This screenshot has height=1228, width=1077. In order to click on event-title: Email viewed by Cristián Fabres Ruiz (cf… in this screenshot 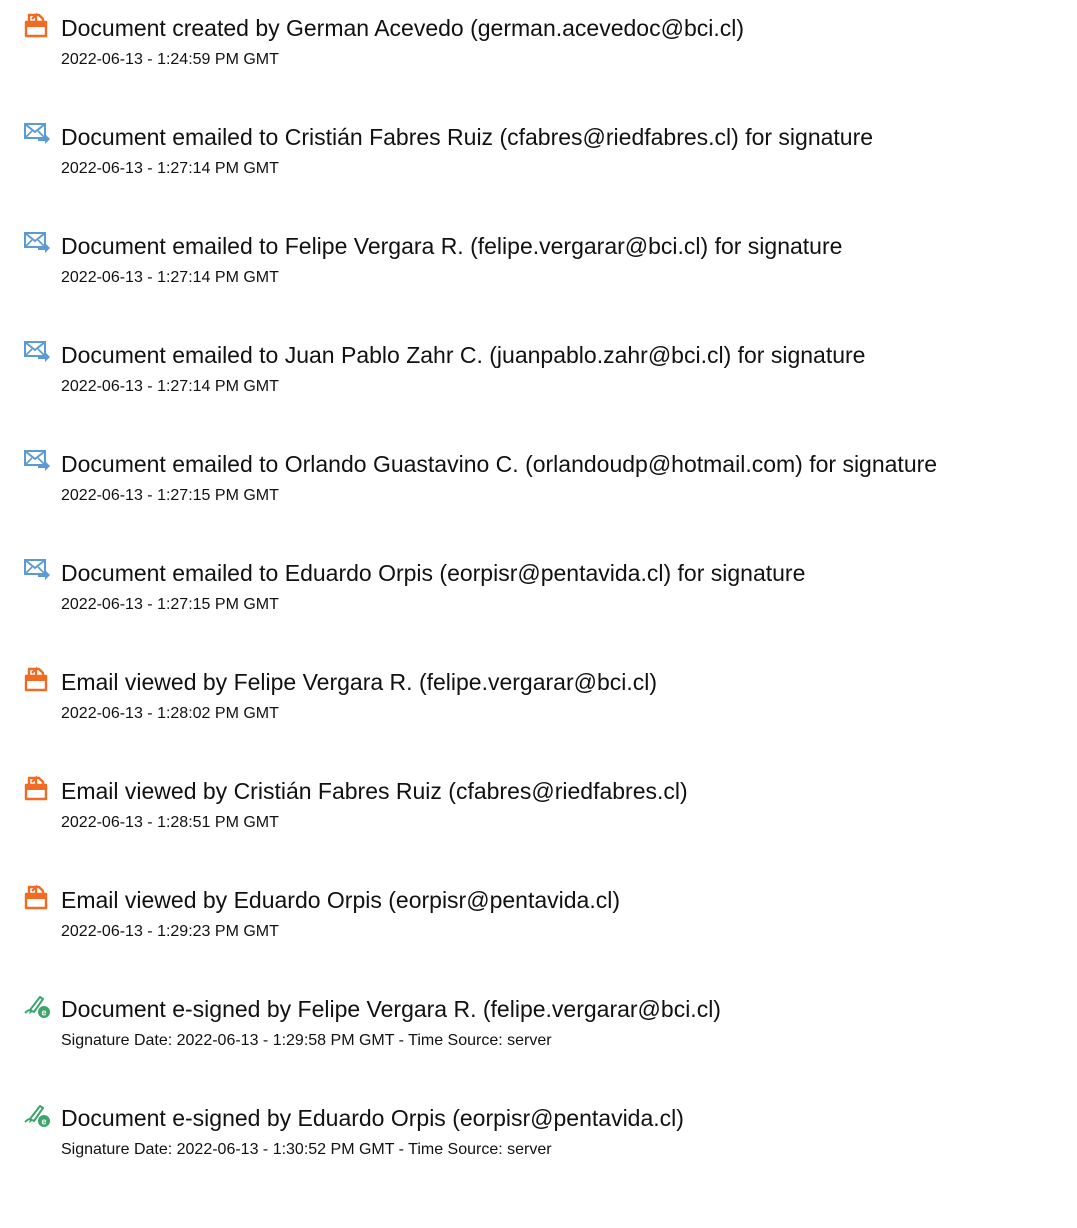, I will do `click(374, 791)`.